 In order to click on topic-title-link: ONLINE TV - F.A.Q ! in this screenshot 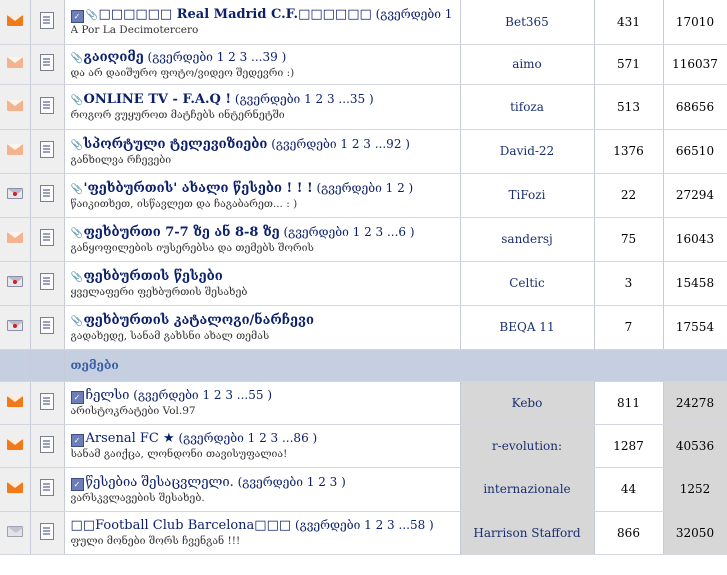, I will do `click(158, 99)`.